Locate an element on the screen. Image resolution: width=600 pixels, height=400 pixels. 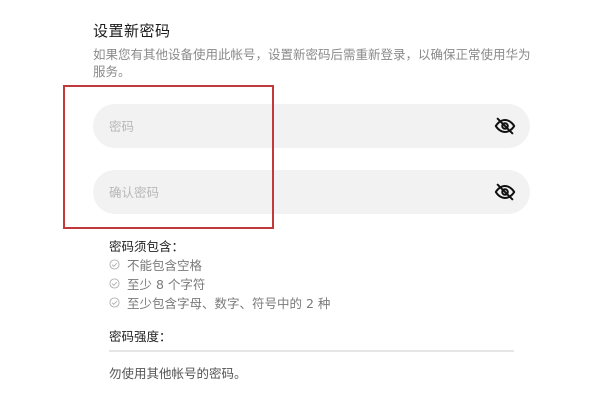
strength-meter is located at coordinates (311, 351).